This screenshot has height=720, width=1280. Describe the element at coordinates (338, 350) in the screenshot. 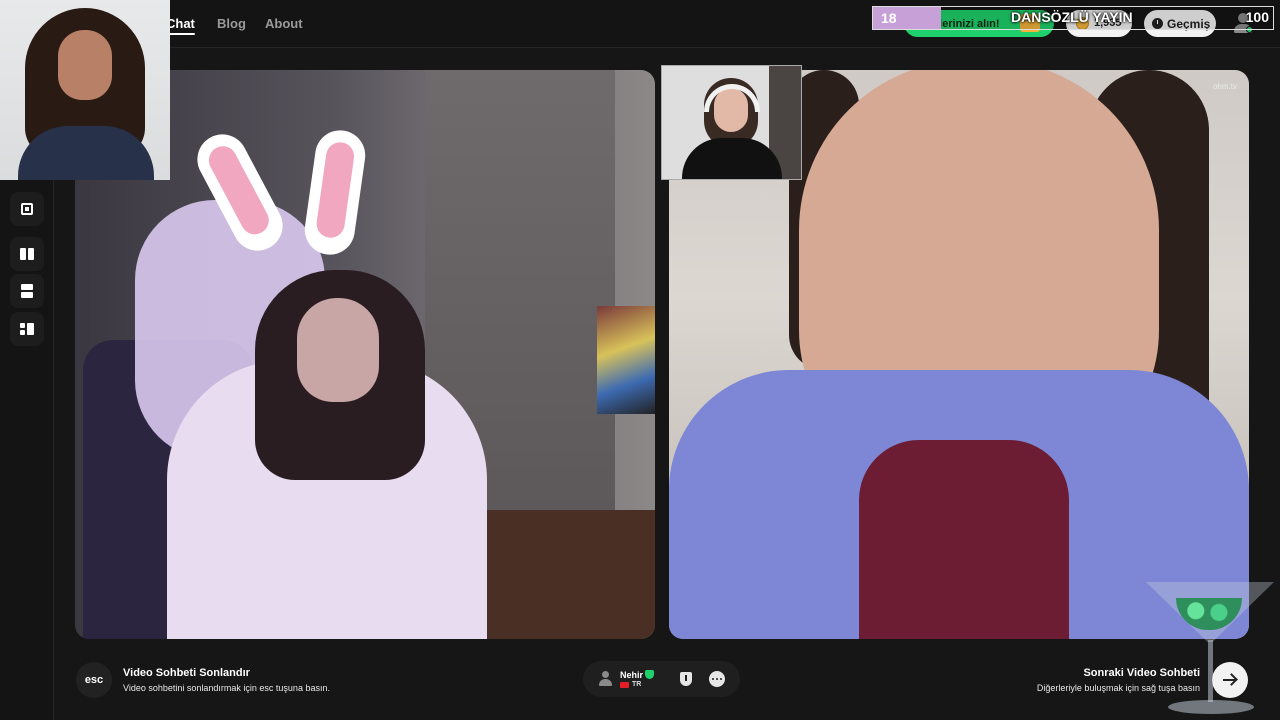

I see `streamer-face` at that location.